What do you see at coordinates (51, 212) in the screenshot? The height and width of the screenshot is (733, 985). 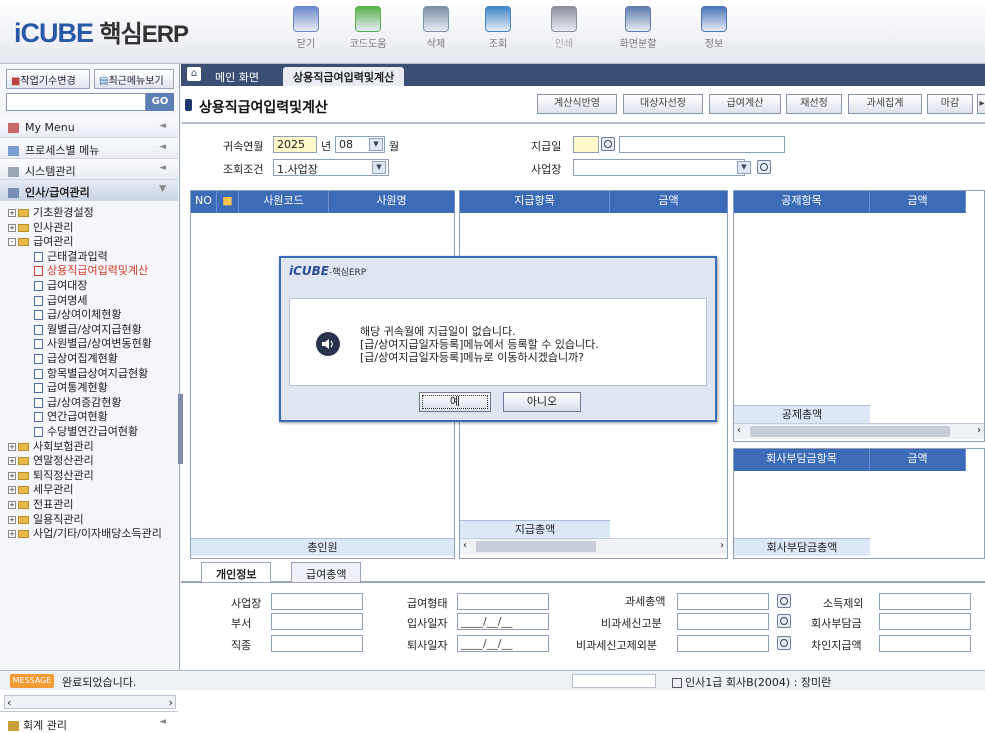 I see `tree-folder: + 기초환경설정` at bounding box center [51, 212].